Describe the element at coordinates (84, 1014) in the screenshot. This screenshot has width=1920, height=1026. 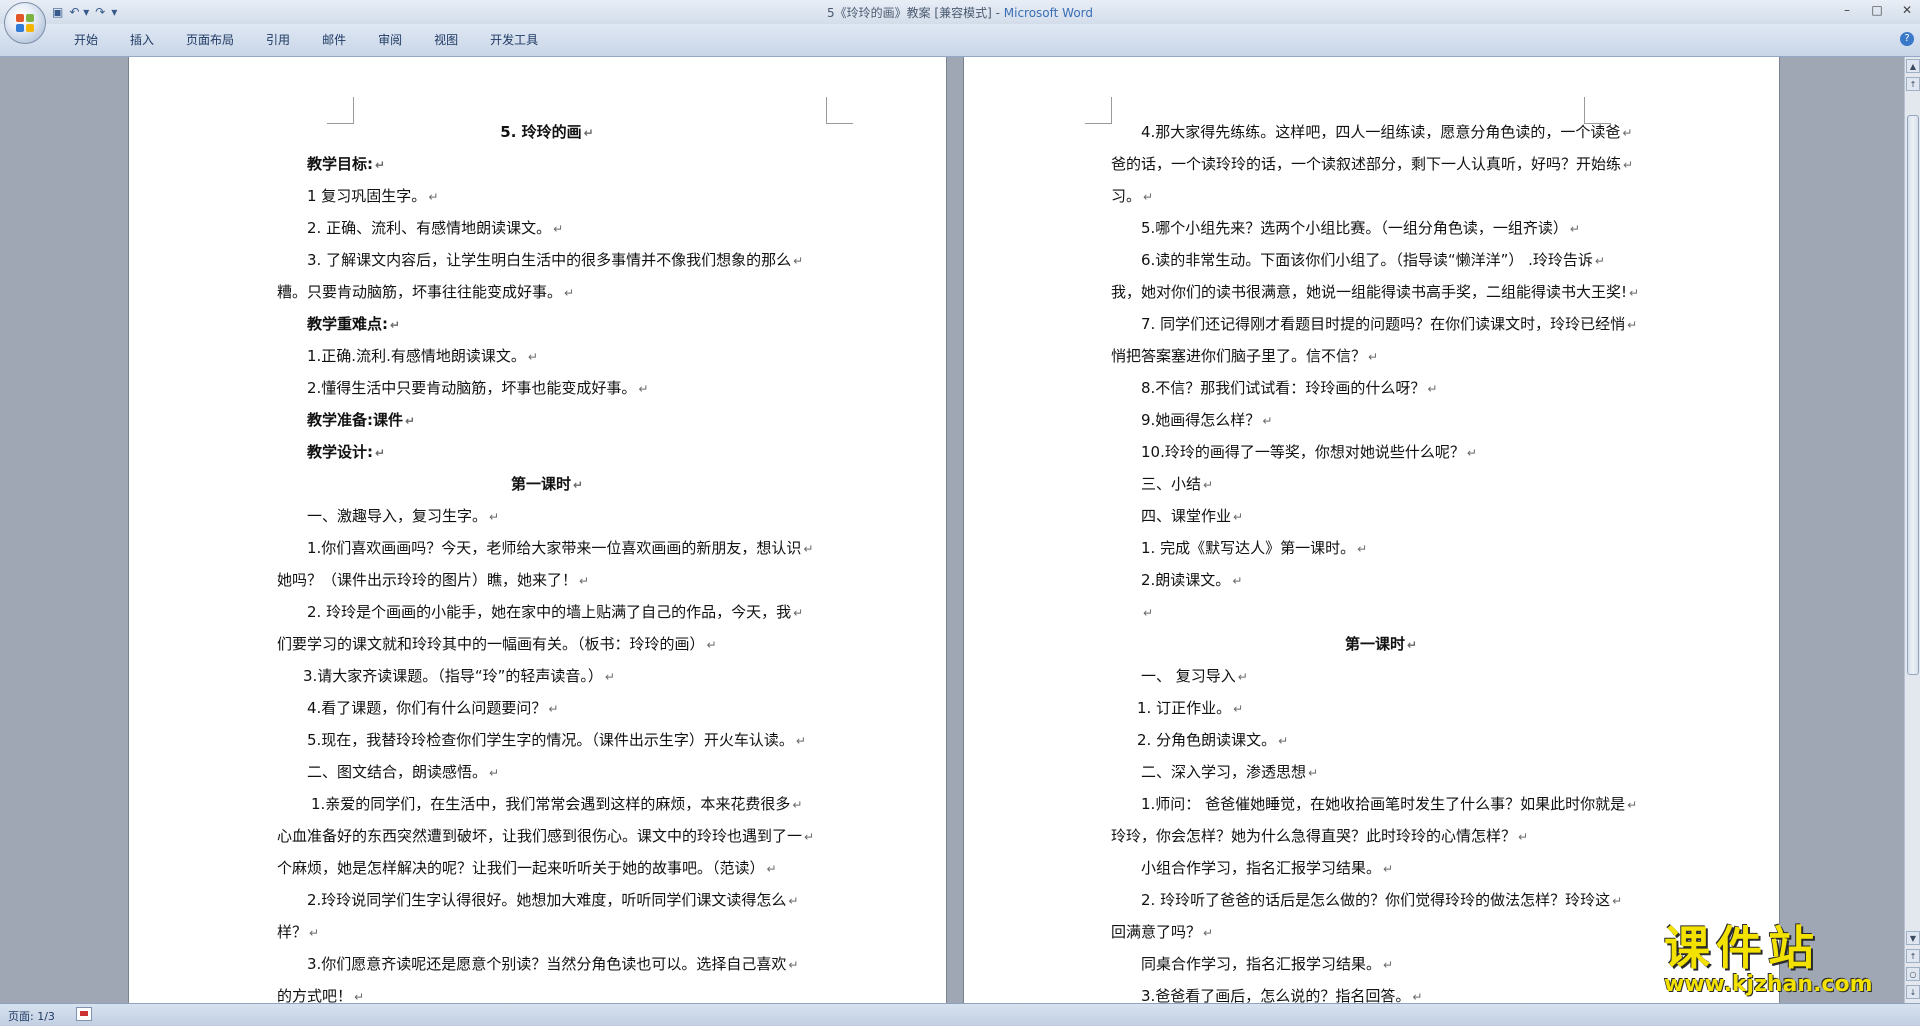
I see `proofing-icon` at that location.